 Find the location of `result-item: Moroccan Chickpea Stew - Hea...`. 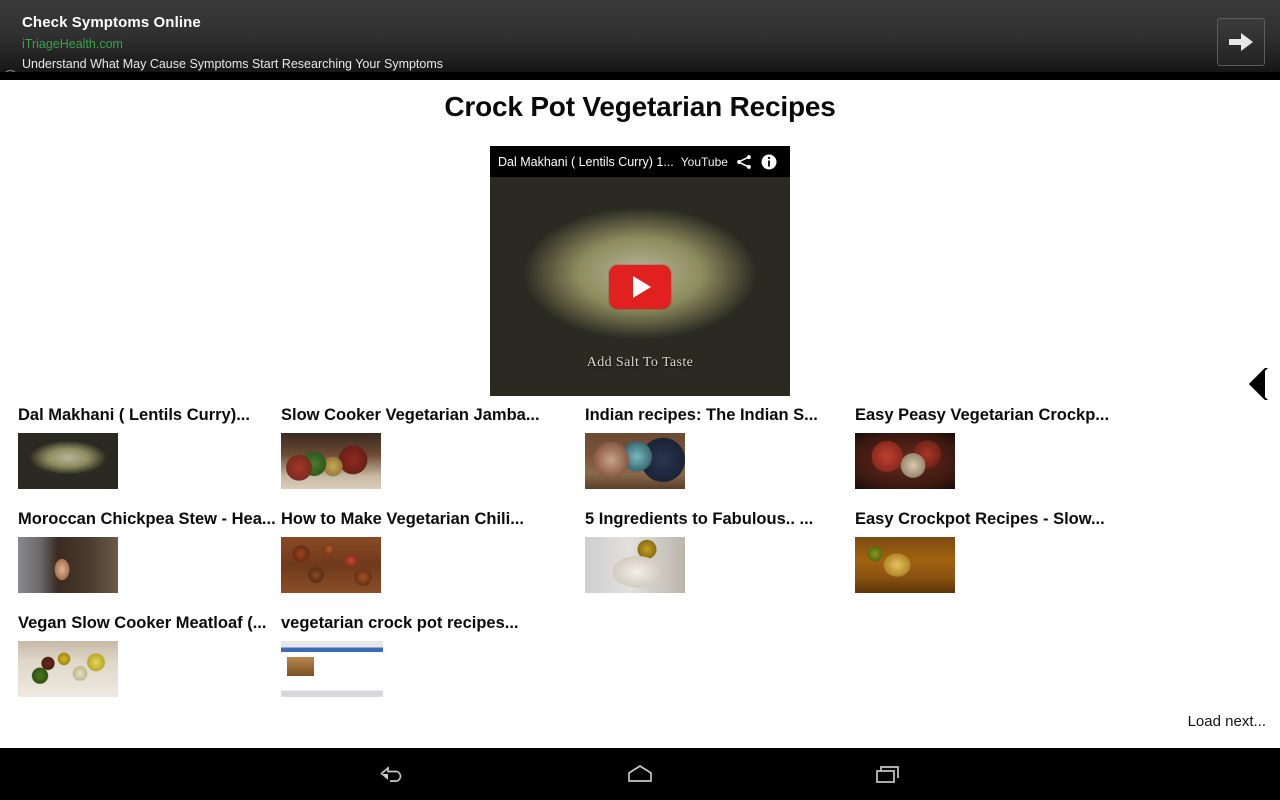

result-item: Moroccan Chickpea Stew - Hea... is located at coordinates (138, 561).